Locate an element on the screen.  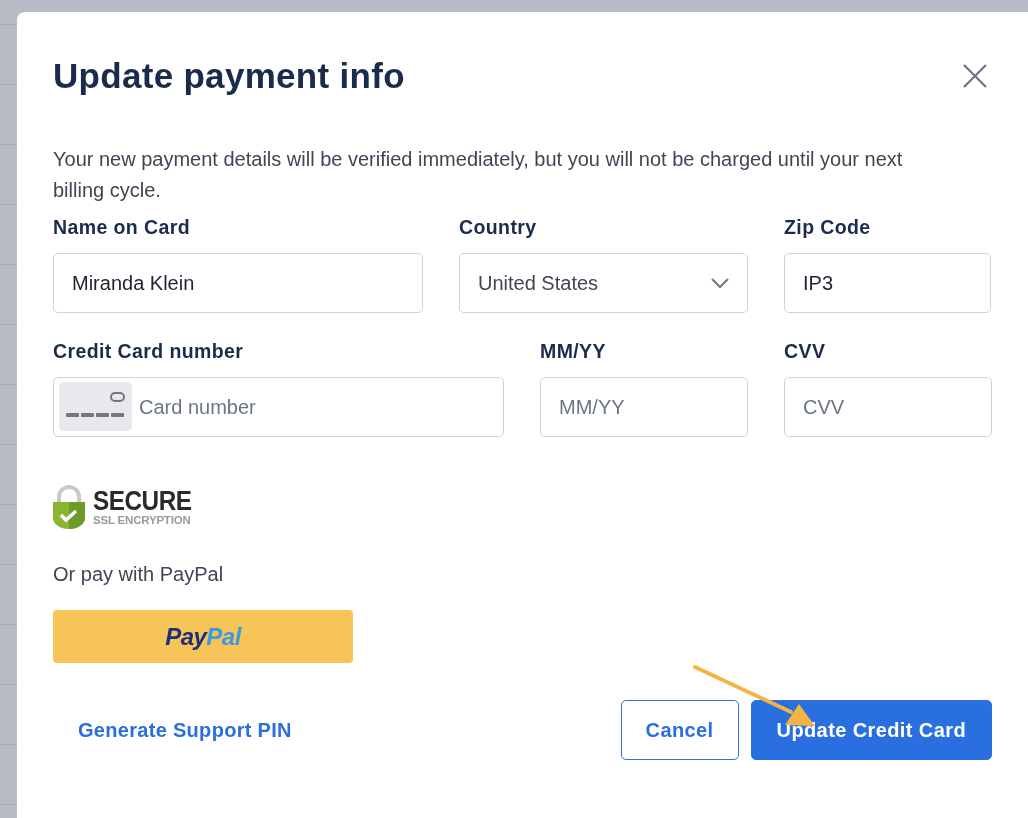
lock-icon is located at coordinates (69, 507).